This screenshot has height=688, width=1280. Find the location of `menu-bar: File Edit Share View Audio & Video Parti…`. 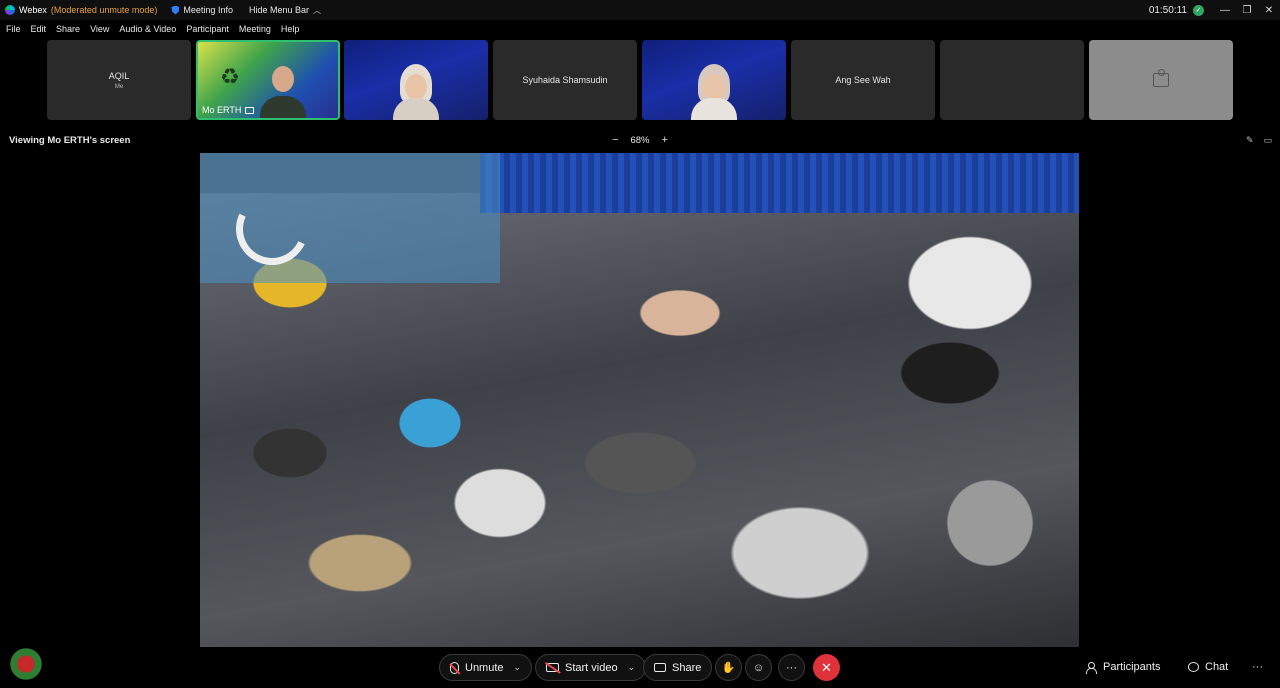

menu-bar: File Edit Share View Audio & Video Parti… is located at coordinates (640, 29).